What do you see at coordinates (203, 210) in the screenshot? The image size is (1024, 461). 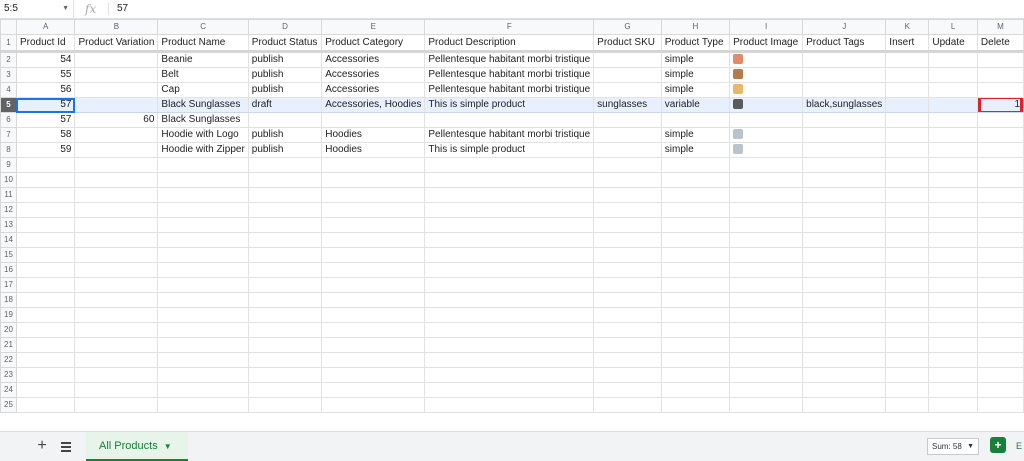 I see `cell-c12` at bounding box center [203, 210].